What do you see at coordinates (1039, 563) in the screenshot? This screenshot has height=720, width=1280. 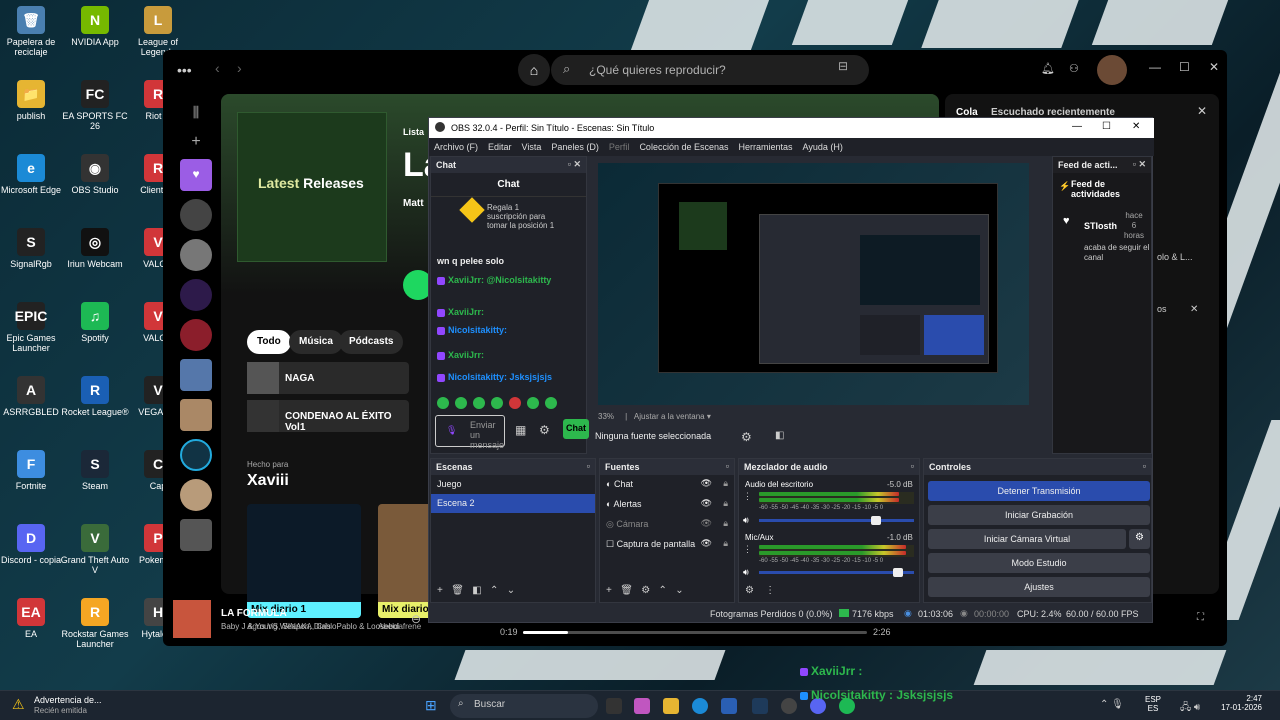 I see `studio-mode-button: Modo Estudio` at bounding box center [1039, 563].